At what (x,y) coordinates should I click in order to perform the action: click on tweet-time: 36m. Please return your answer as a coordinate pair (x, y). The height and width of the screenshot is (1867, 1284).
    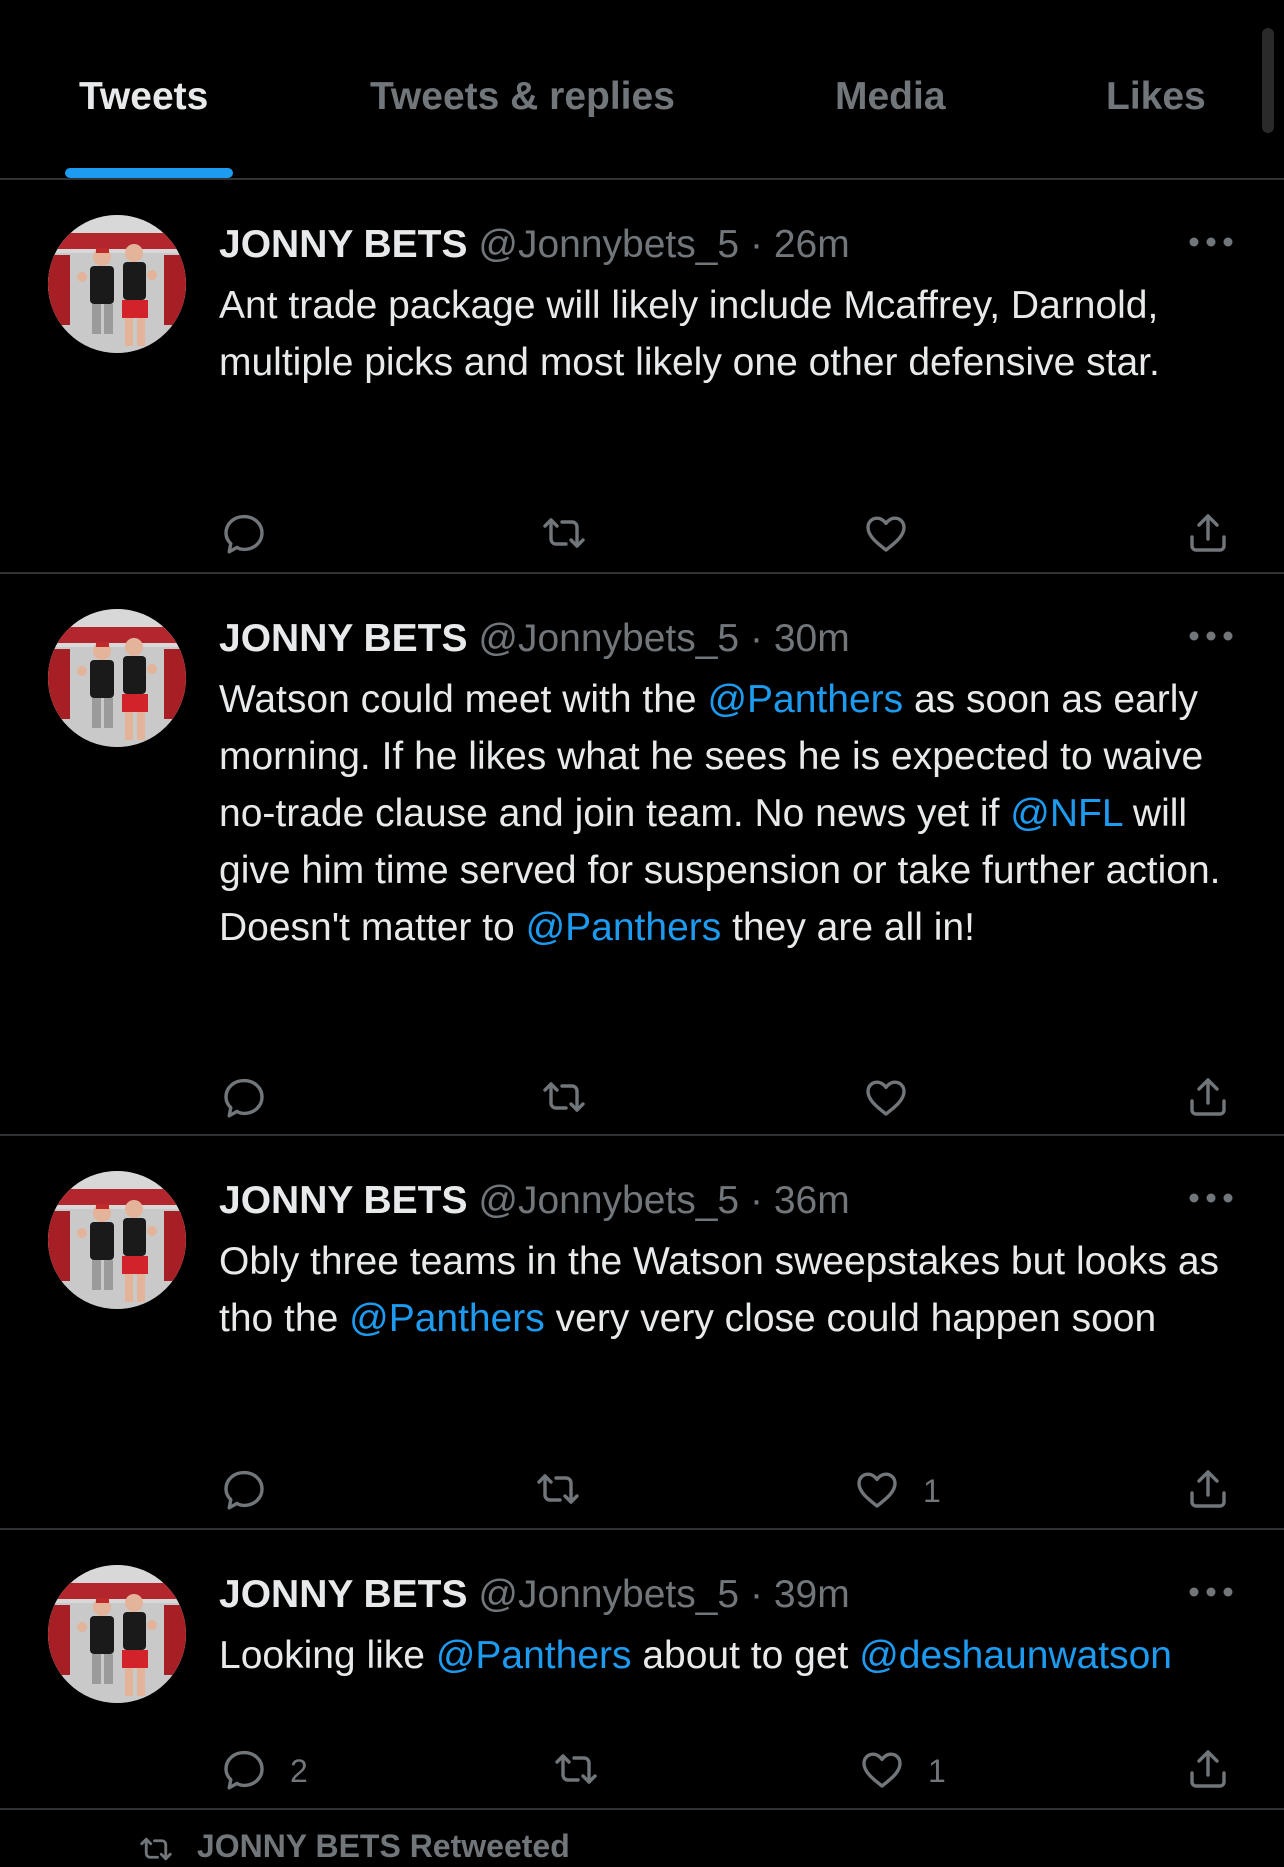
    Looking at the image, I should click on (812, 1200).